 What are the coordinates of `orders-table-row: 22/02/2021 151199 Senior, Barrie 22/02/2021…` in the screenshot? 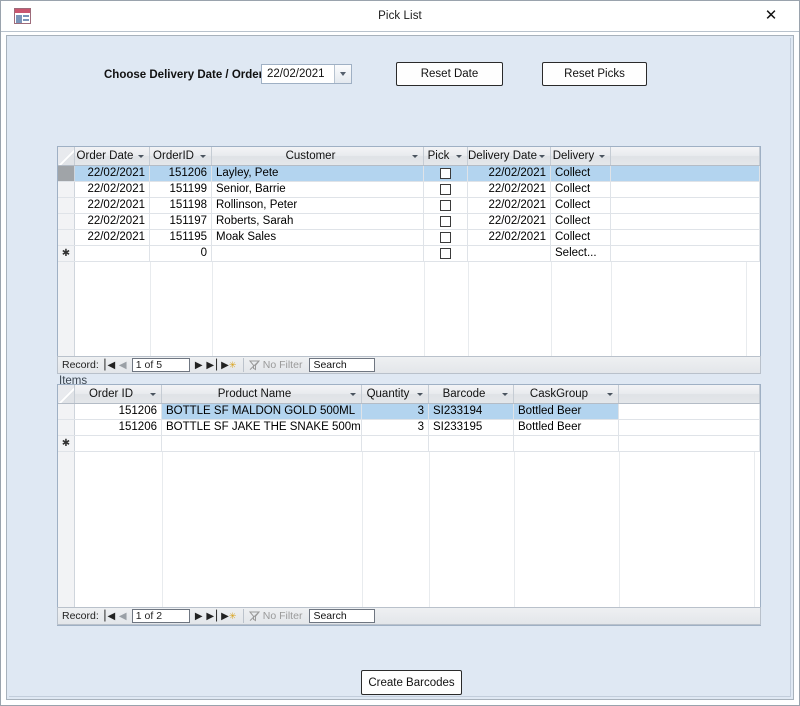 It's located at (409, 190).